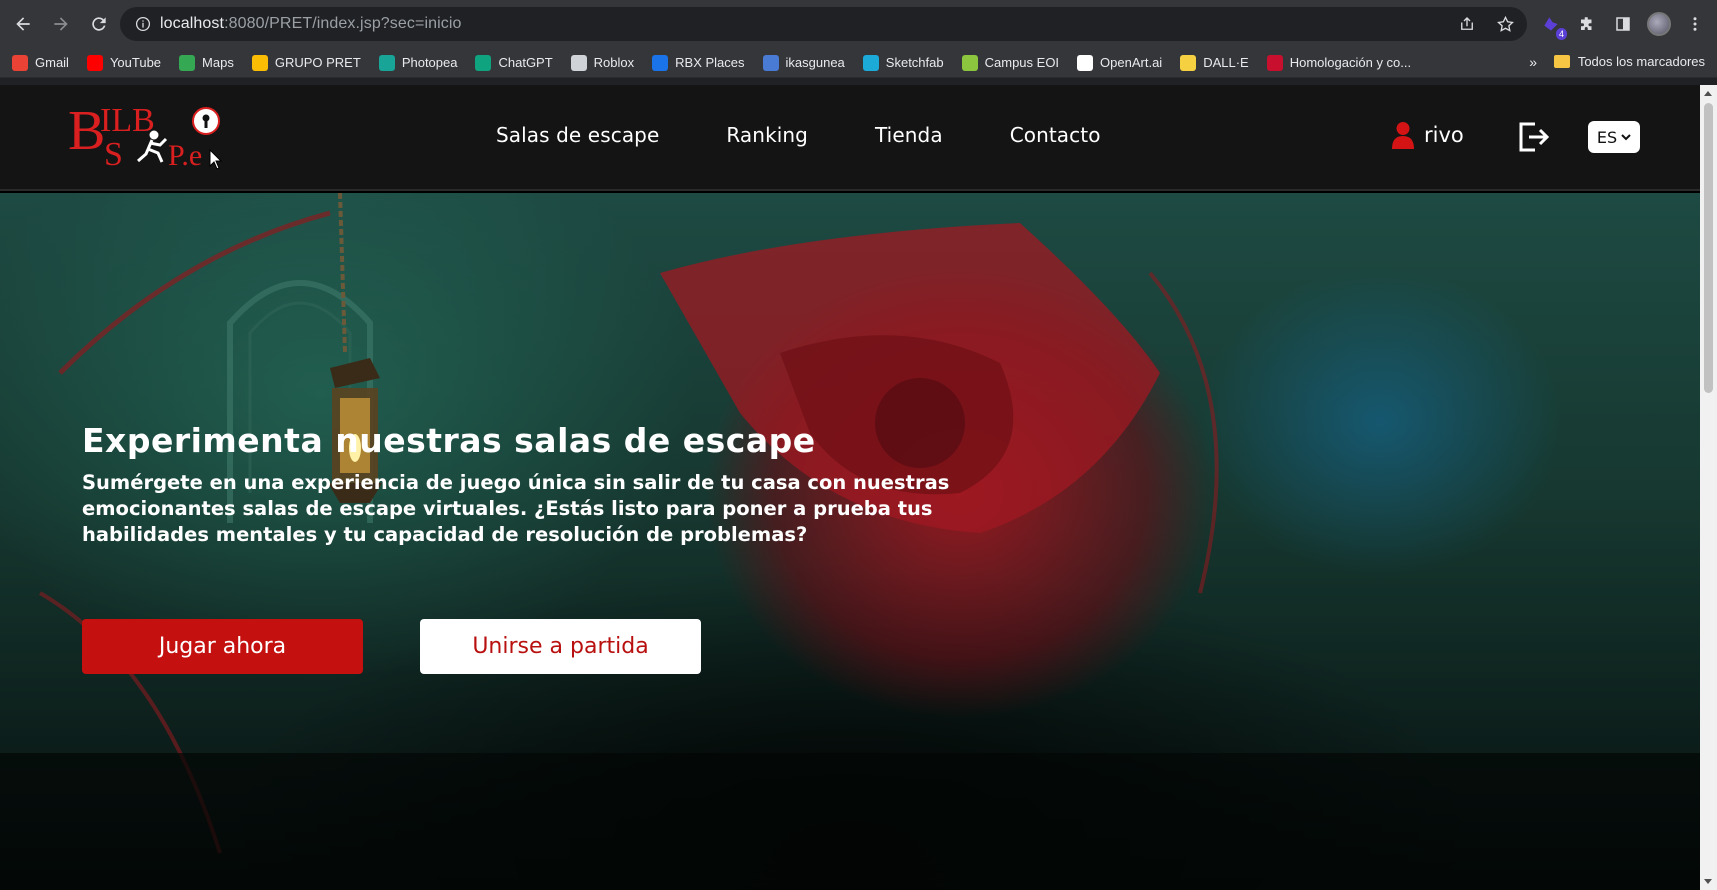  I want to click on language-select: ES, so click(1614, 137).